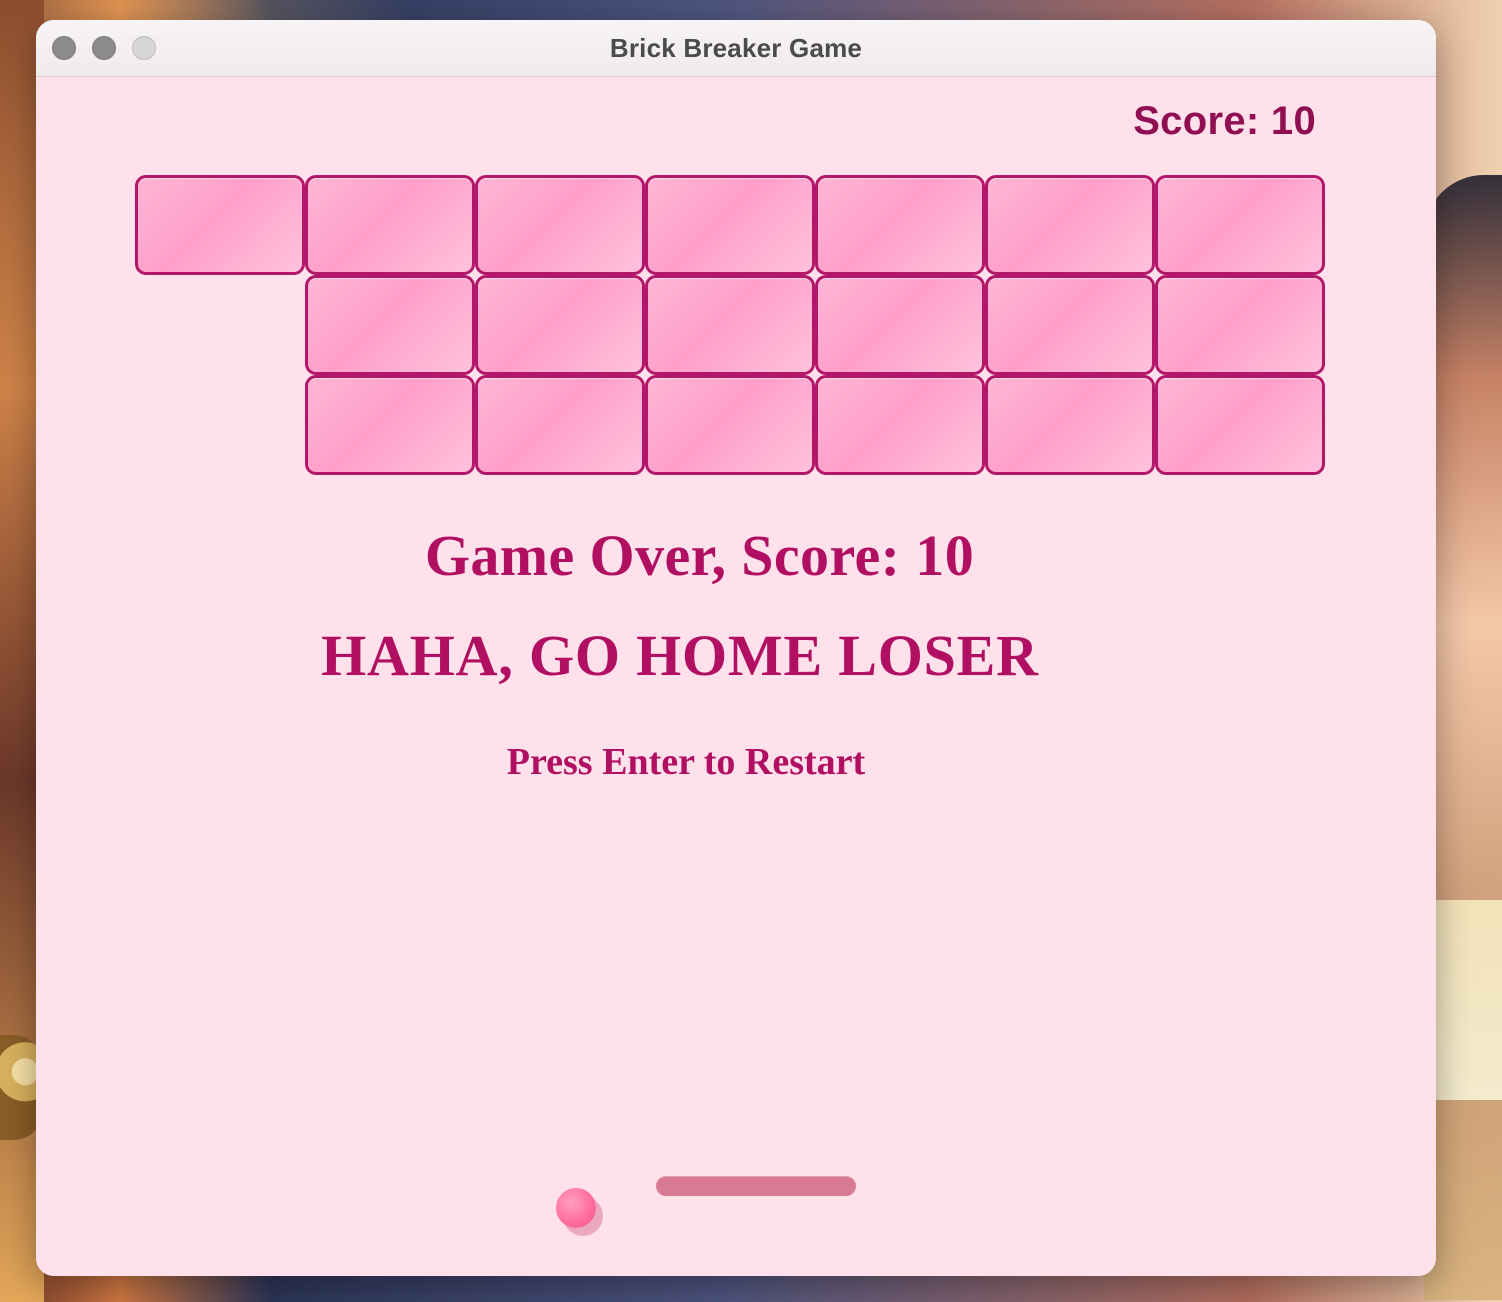 The width and height of the screenshot is (1502, 1302). I want to click on window-title: Brick Breaker Game, so click(736, 47).